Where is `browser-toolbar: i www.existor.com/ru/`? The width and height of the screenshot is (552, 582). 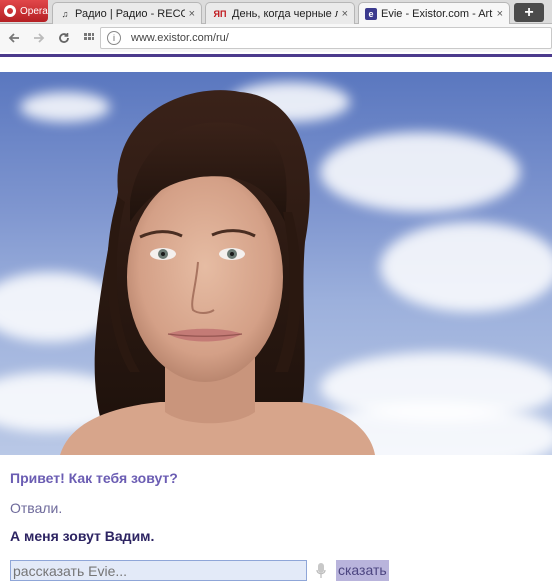
browser-toolbar: i www.existor.com/ru/ is located at coordinates (276, 38).